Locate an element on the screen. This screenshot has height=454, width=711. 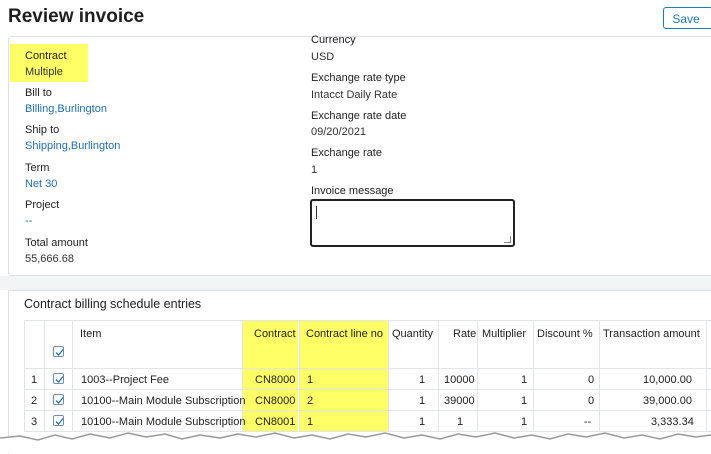
total-amount-label: Total amount is located at coordinates (56, 243).